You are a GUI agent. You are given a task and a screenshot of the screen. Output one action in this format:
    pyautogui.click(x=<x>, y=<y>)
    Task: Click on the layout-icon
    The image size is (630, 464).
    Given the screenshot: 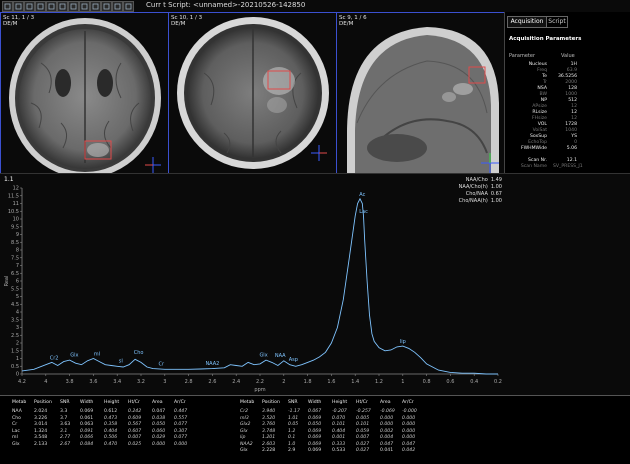 What is the action you would take?
    pyautogui.click(x=84, y=6)
    